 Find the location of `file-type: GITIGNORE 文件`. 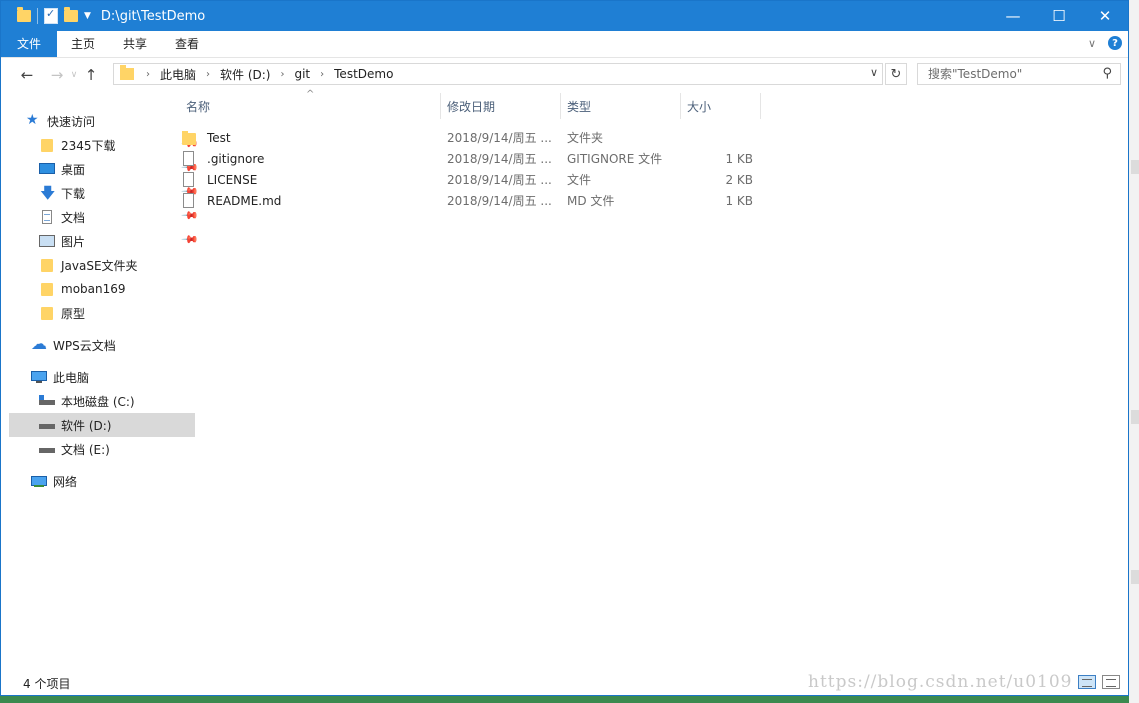

file-type: GITIGNORE 文件 is located at coordinates (615, 159).